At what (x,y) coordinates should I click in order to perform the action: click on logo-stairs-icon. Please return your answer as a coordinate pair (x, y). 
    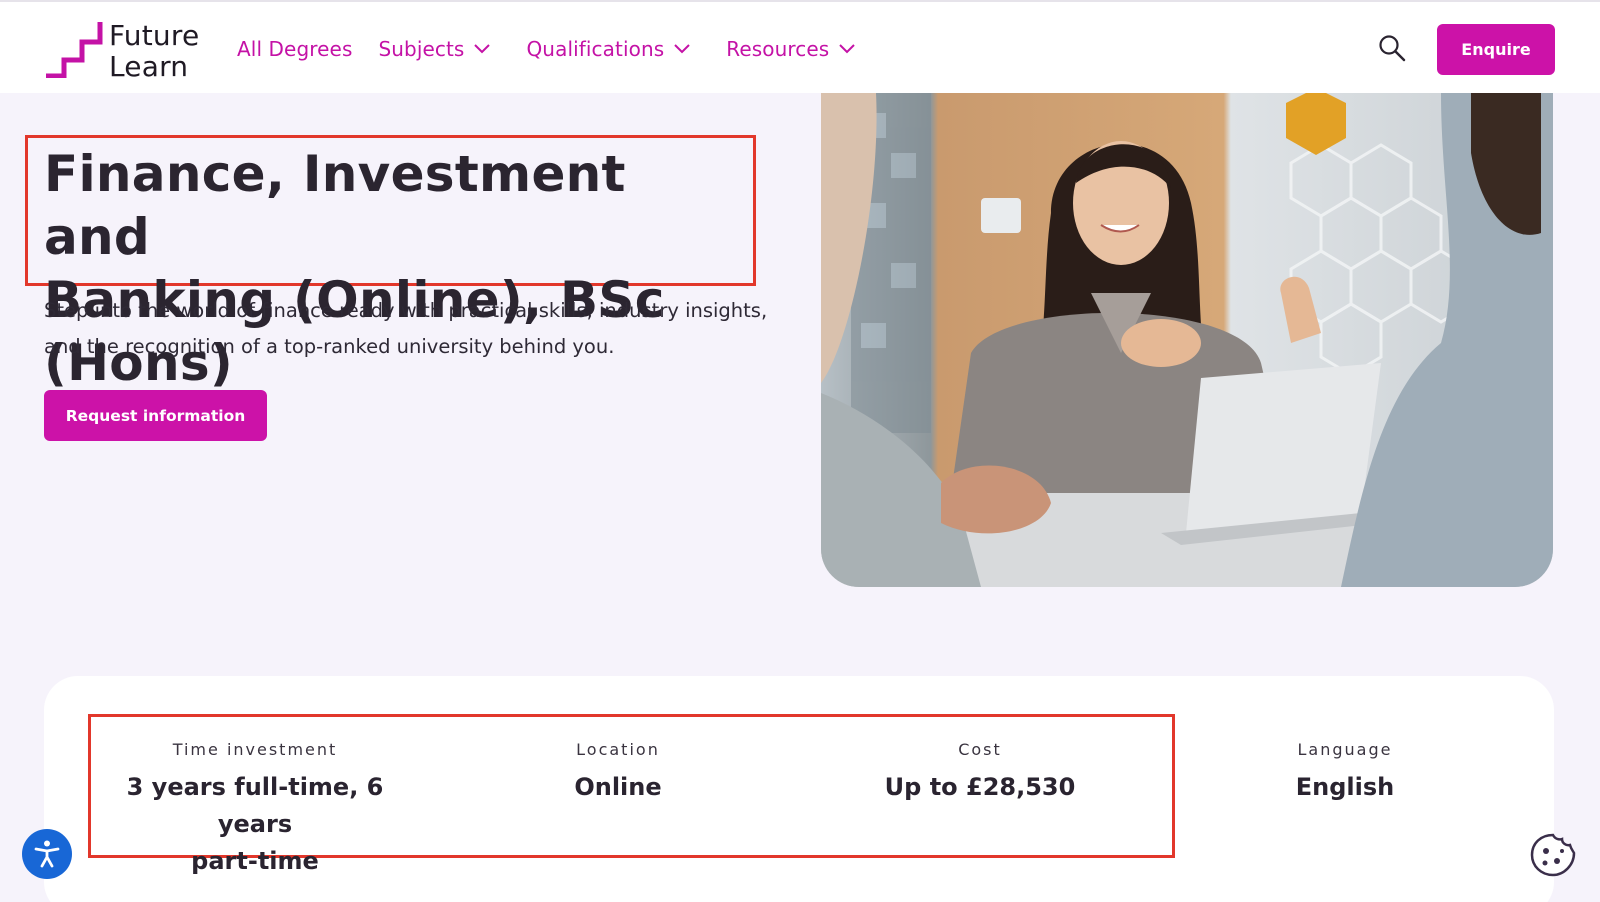
    Looking at the image, I should click on (74, 50).